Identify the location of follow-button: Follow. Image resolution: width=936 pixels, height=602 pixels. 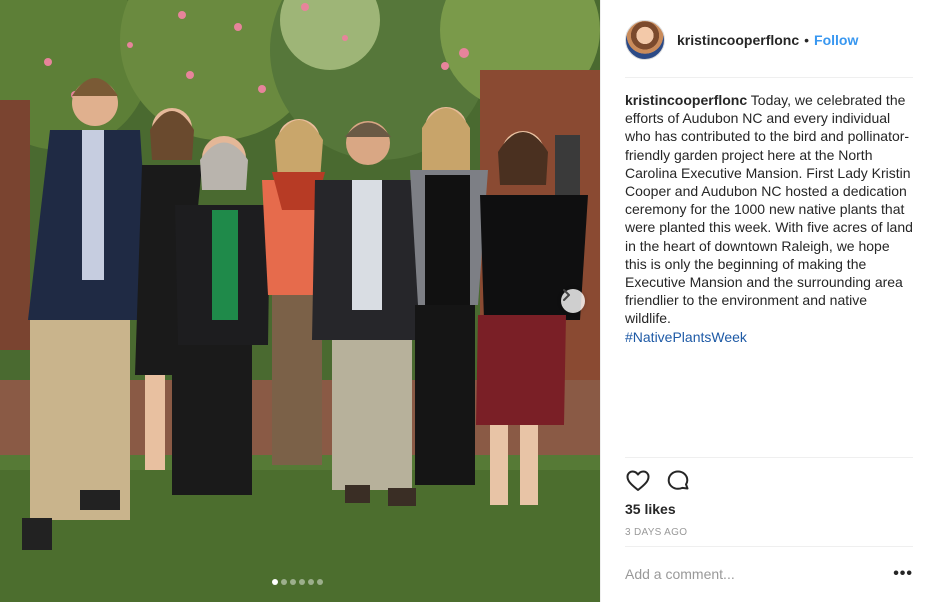
(836, 40).